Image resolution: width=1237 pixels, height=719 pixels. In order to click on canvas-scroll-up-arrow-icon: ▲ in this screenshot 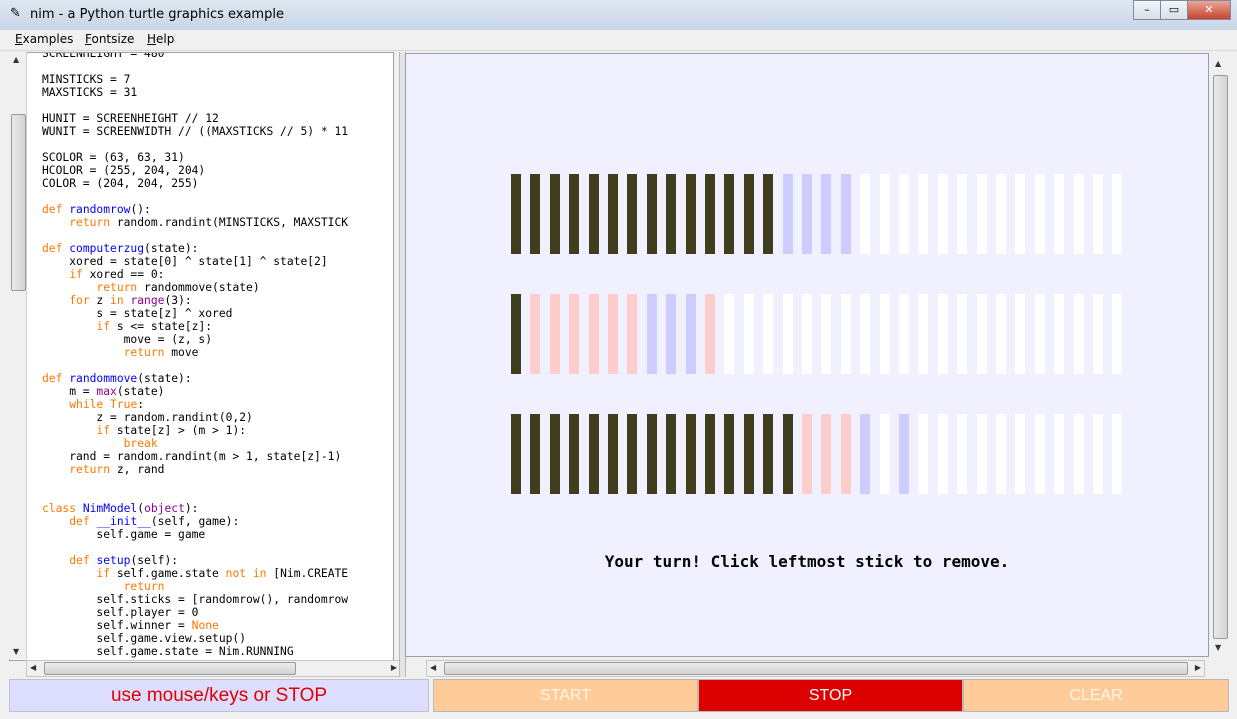, I will do `click(1218, 63)`.